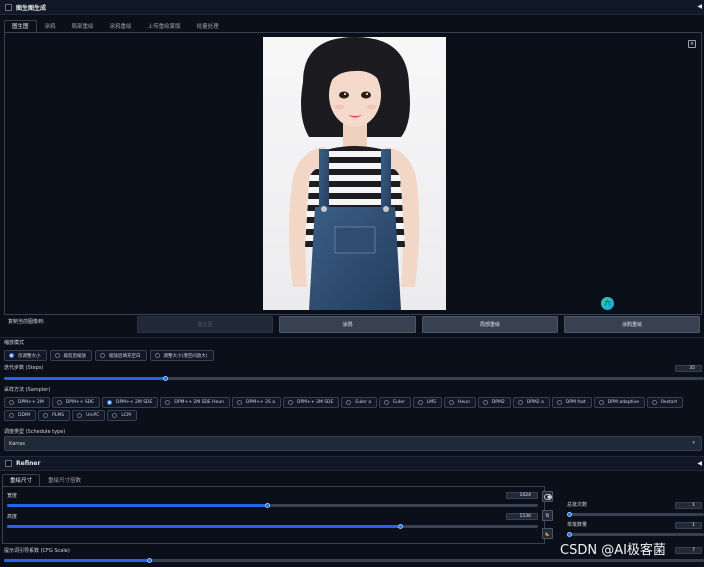  Describe the element at coordinates (577, 525) in the screenshot. I see `batch-size-label: 单批数量` at that location.